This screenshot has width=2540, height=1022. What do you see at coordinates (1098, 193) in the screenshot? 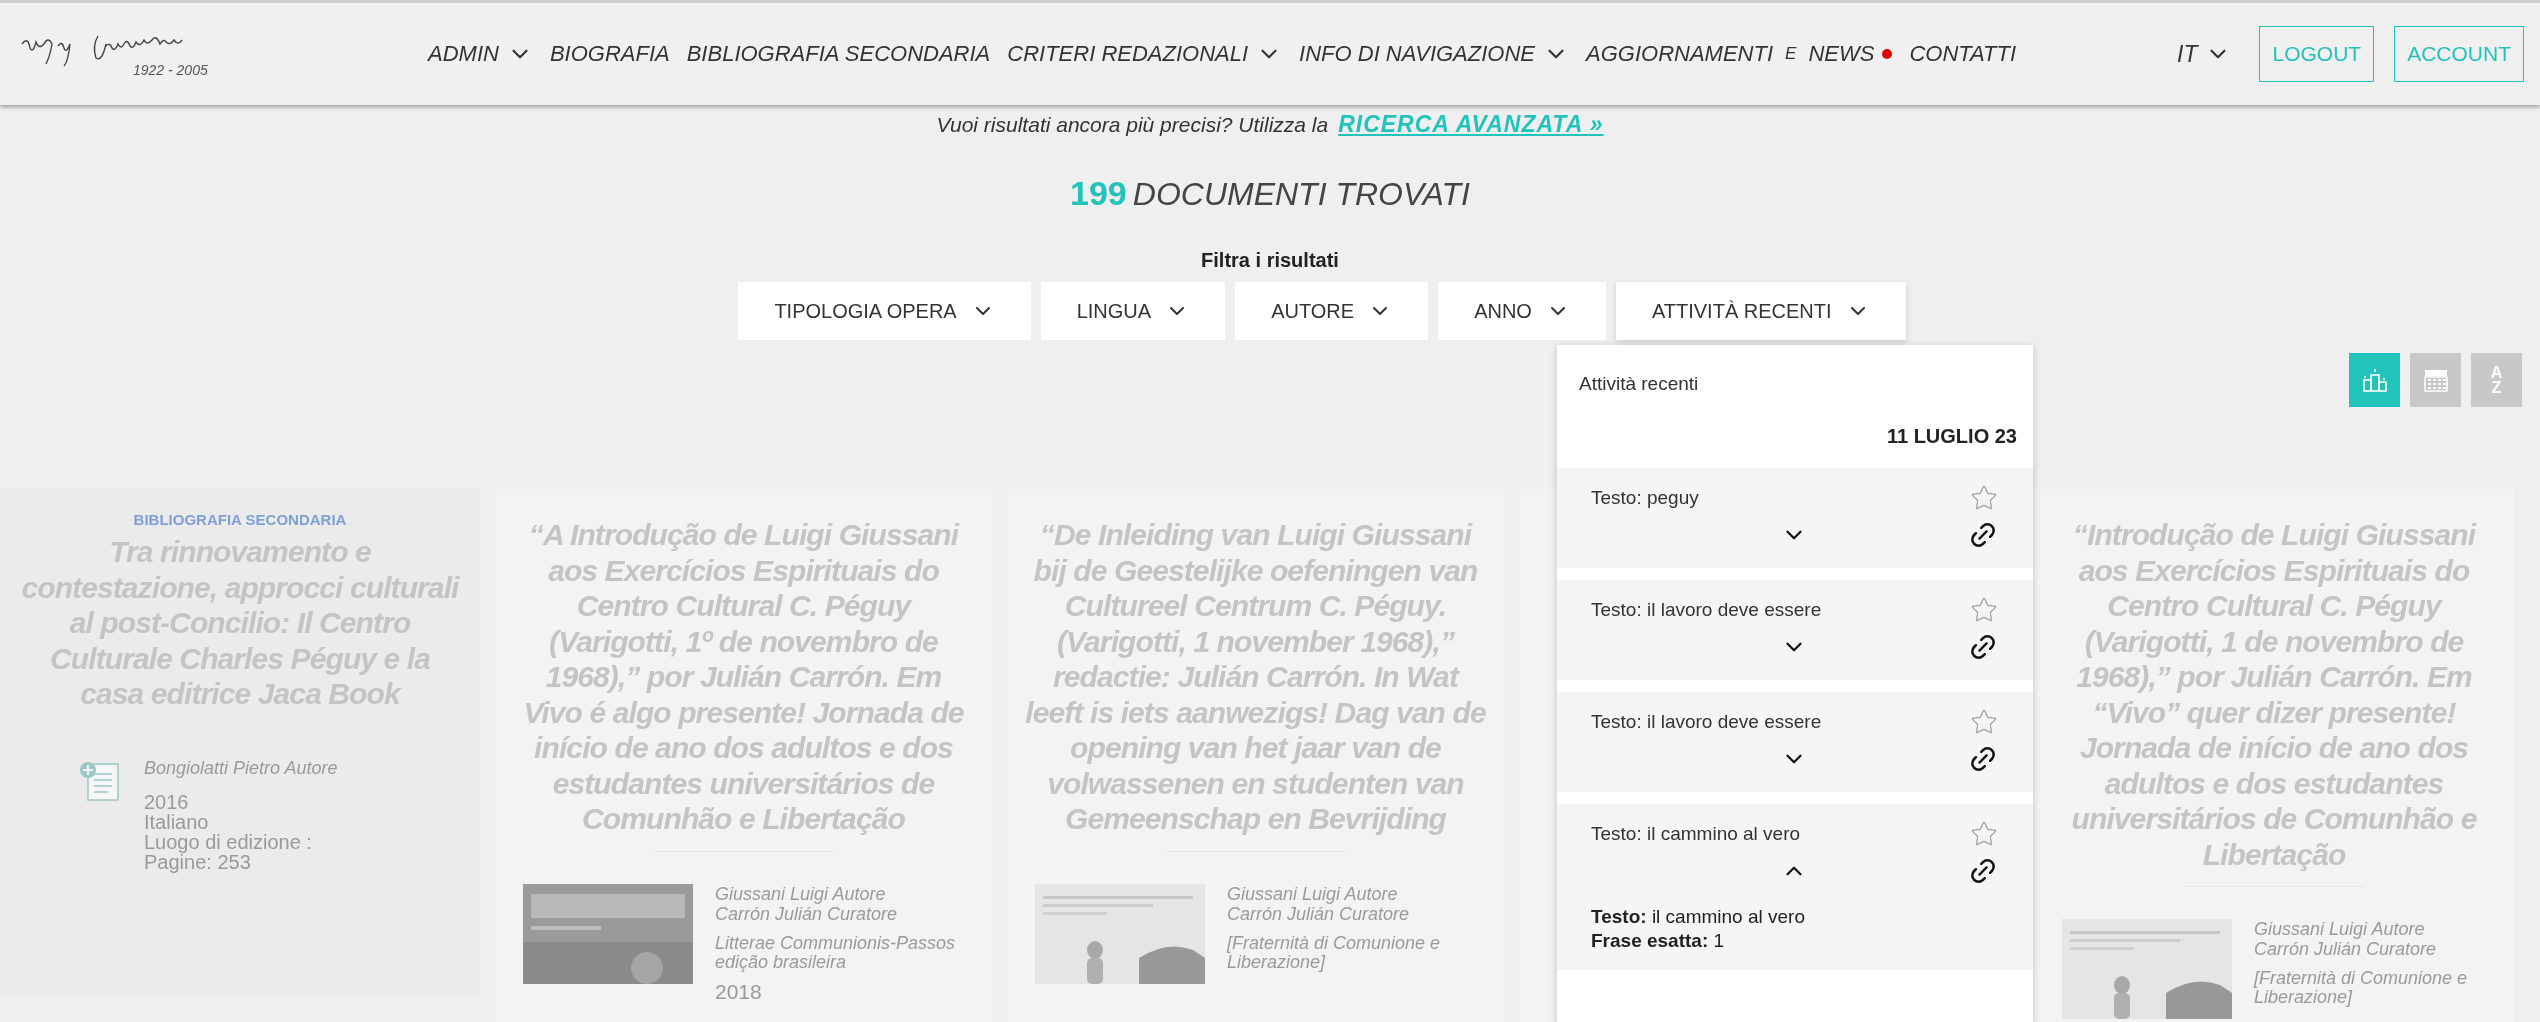
I see `result-count: 199` at bounding box center [1098, 193].